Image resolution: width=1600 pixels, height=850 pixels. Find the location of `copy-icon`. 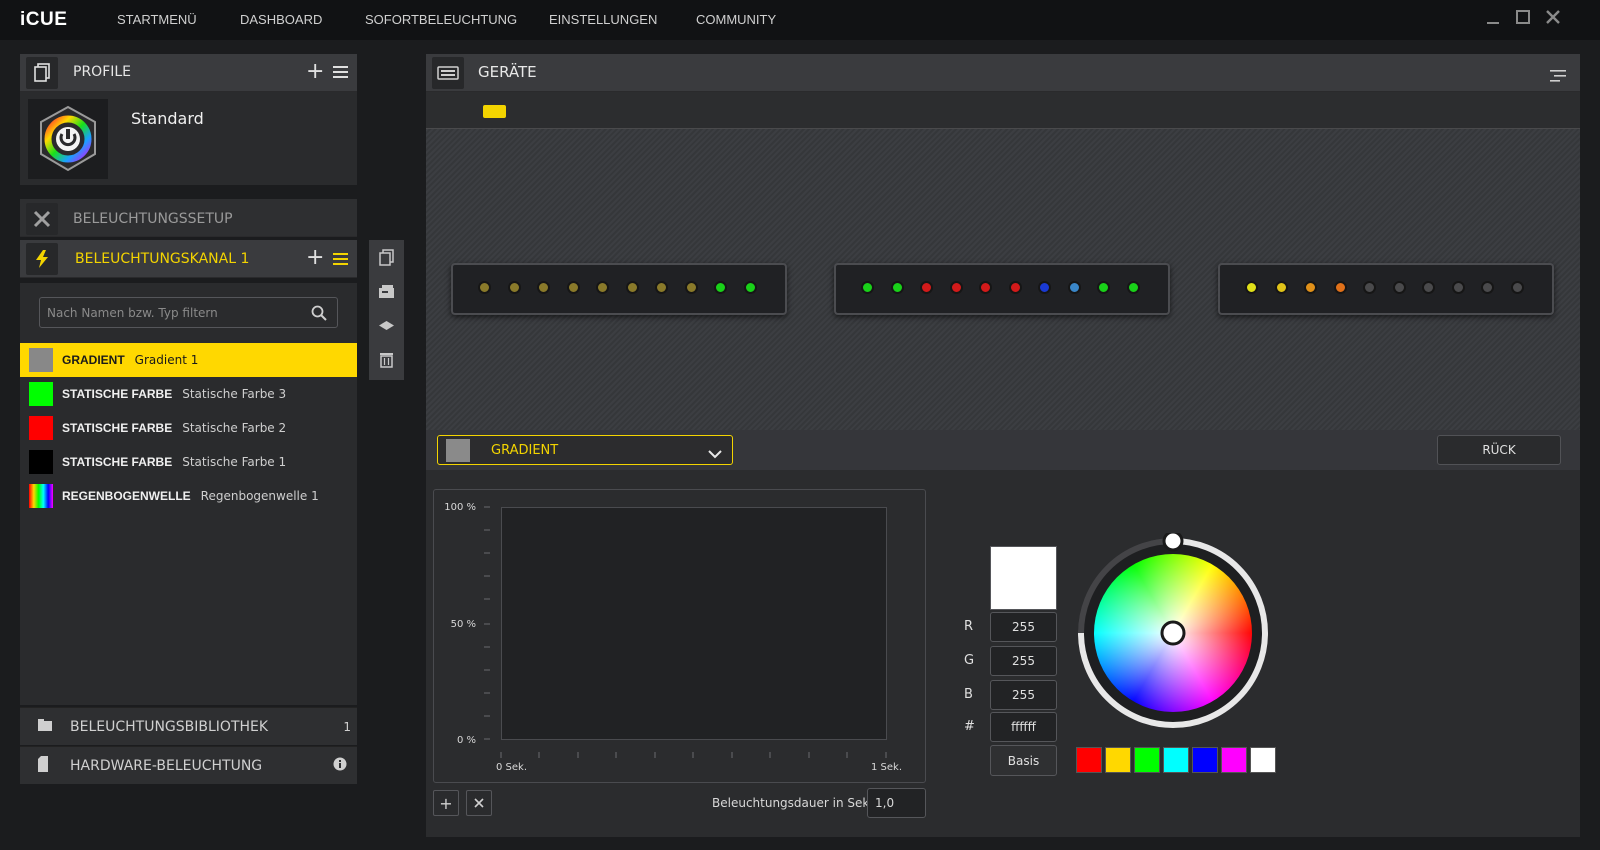

copy-icon is located at coordinates (386, 257).